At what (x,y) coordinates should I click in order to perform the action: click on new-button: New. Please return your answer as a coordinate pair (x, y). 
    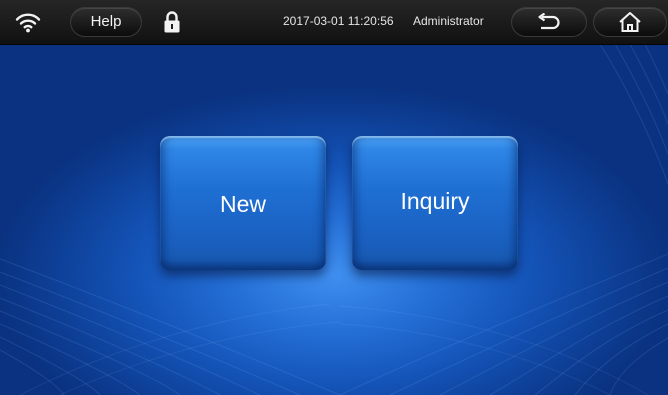
    Looking at the image, I should click on (243, 203).